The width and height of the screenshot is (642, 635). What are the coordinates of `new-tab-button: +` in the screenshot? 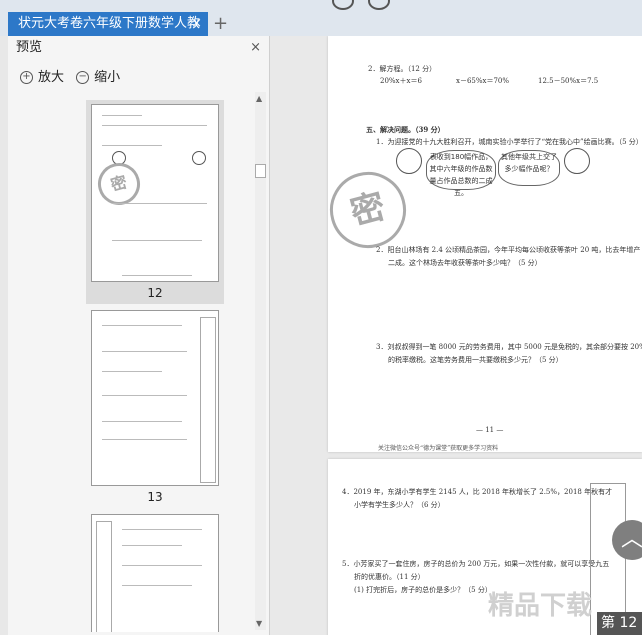 It's located at (220, 24).